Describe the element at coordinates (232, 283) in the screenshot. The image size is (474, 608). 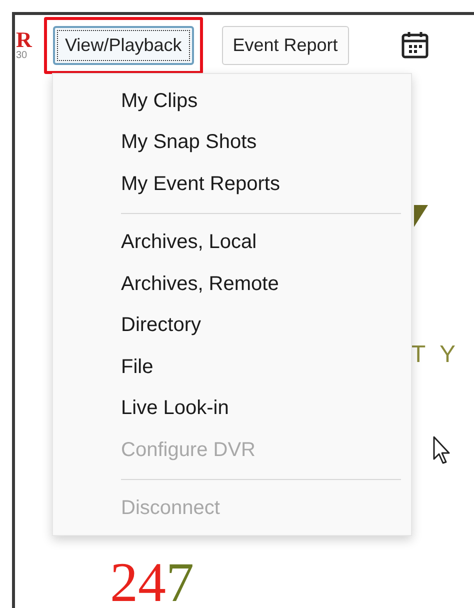
I see `menu-item: Archives, Remote` at that location.